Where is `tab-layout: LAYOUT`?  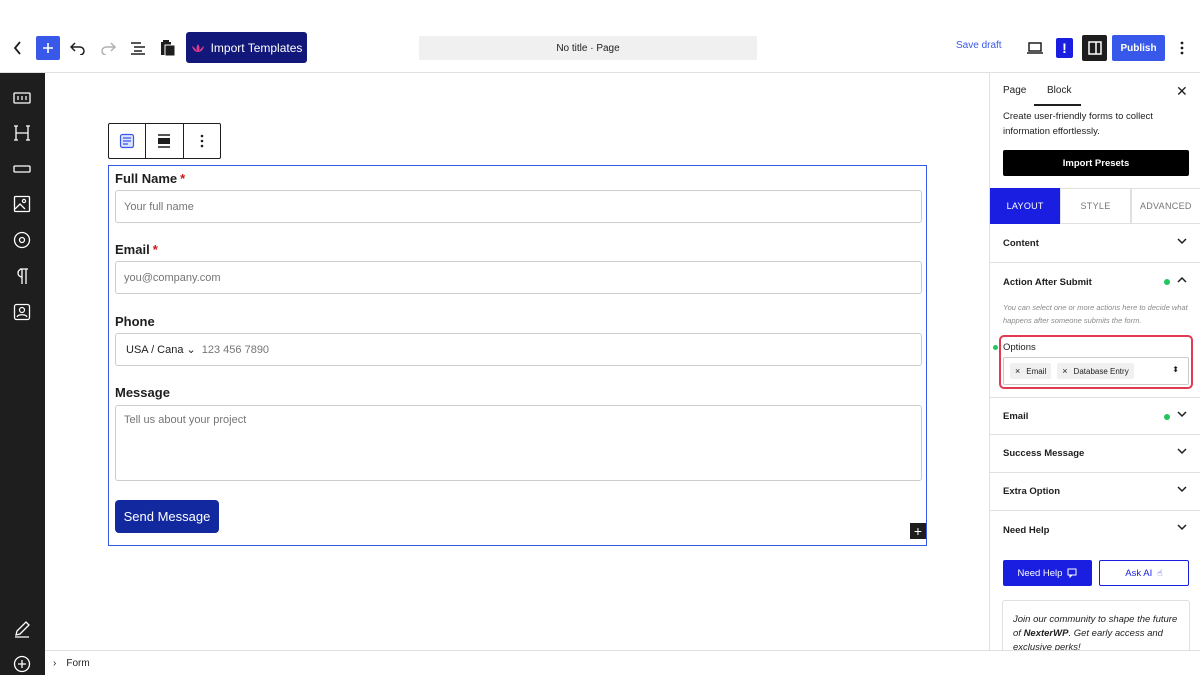
tab-layout: LAYOUT is located at coordinates (1025, 206).